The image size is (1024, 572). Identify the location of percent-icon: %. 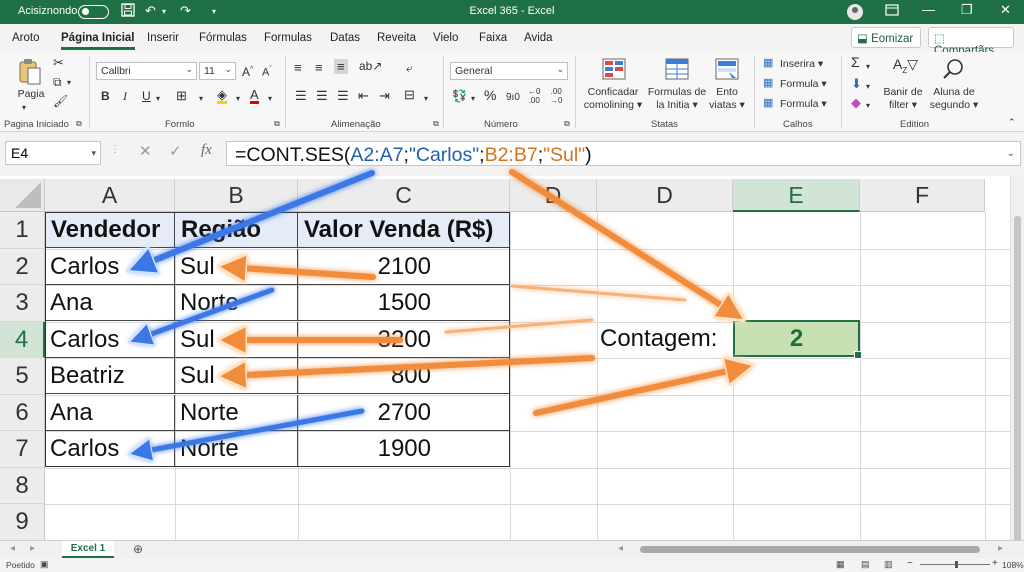
(490, 95).